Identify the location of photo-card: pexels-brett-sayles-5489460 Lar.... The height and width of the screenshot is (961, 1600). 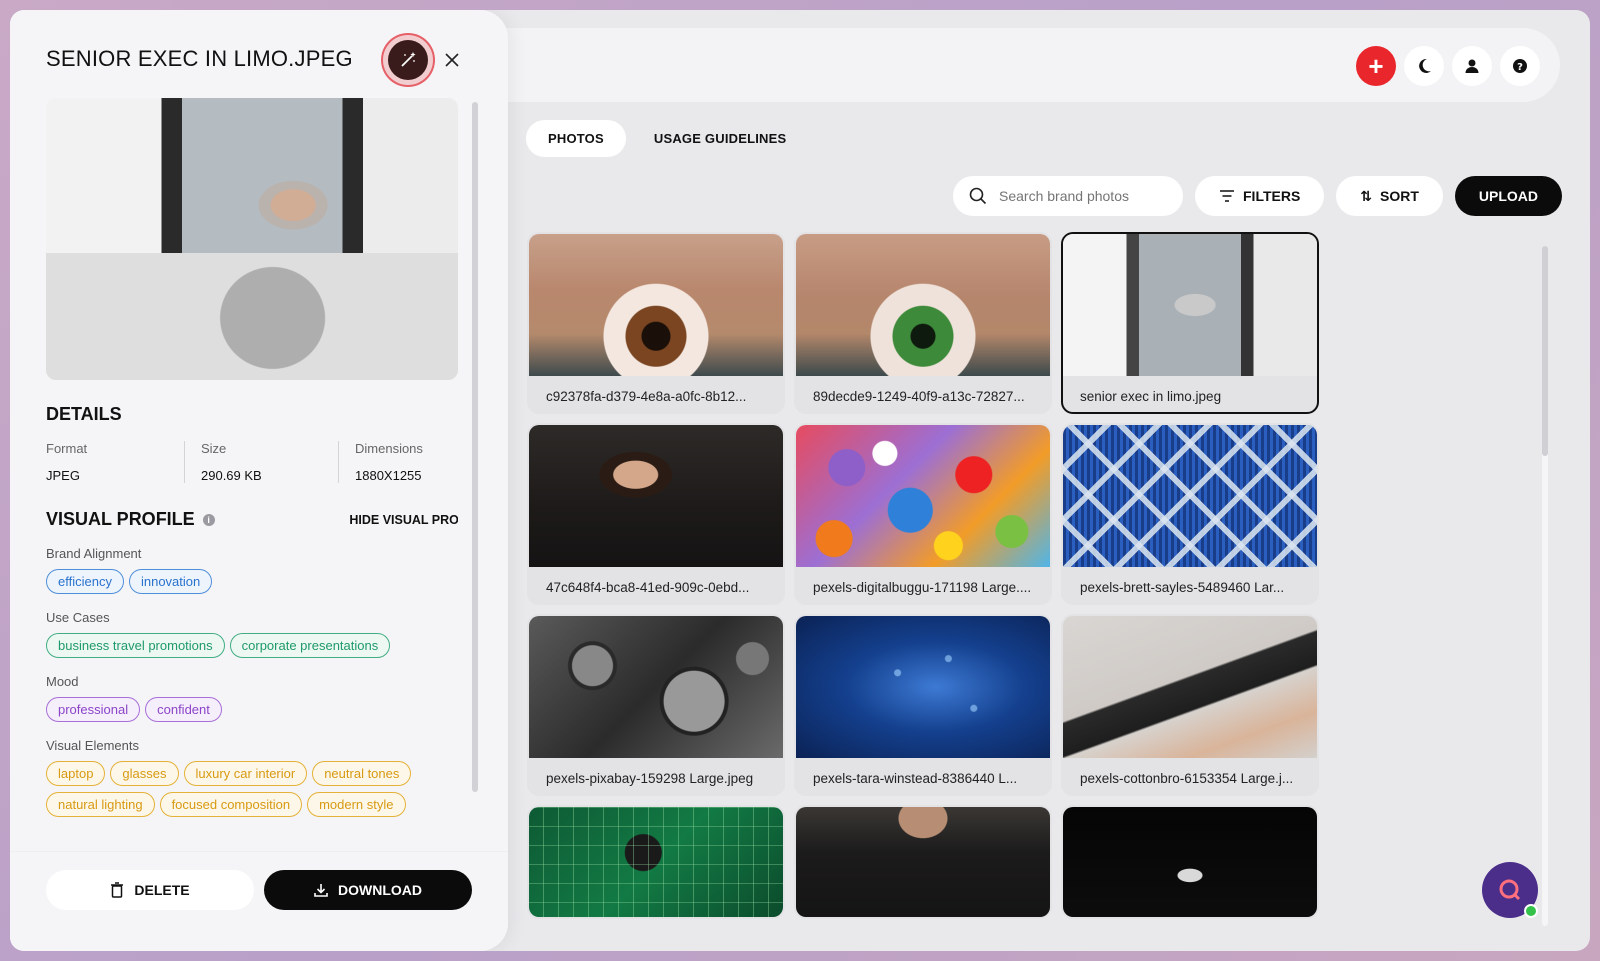
(1190, 514).